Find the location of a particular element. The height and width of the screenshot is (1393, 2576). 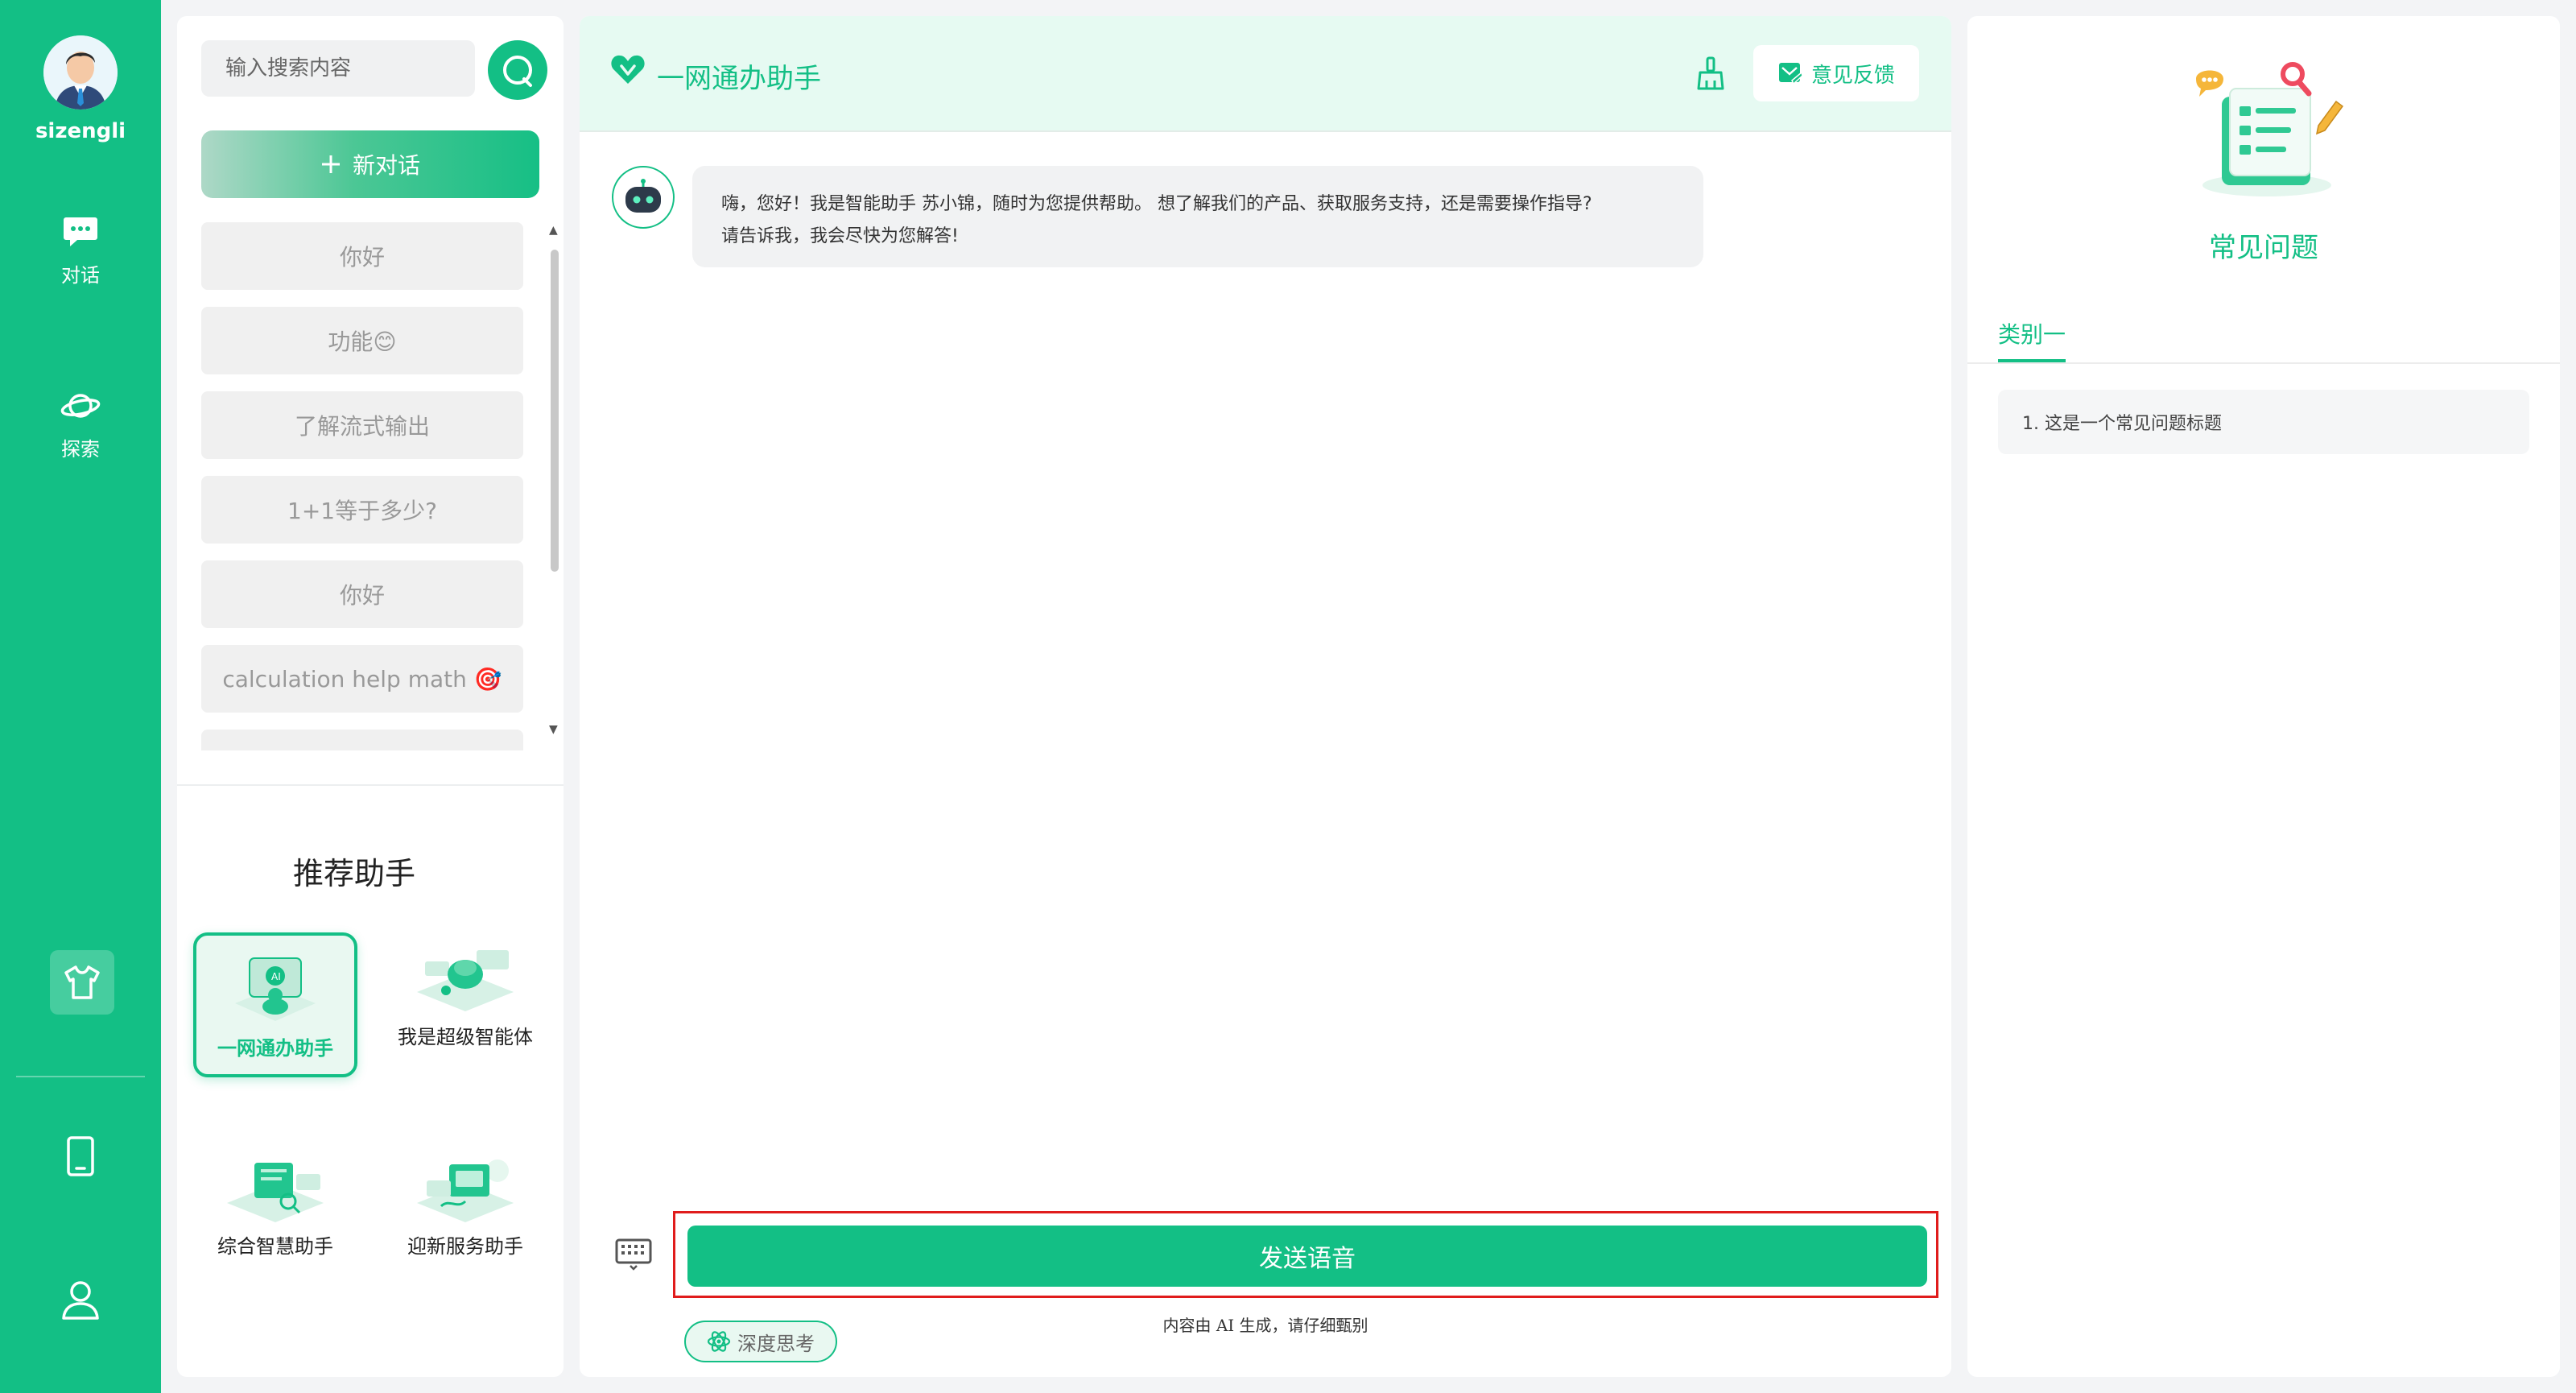

chat-header: 一网通办助手 意见反馈 is located at coordinates (1265, 74).